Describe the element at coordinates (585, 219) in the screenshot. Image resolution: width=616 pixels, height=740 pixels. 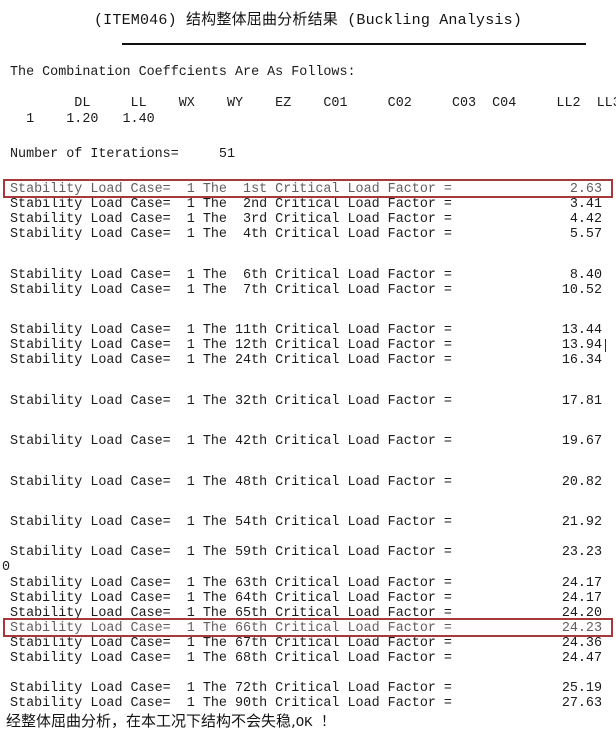
I see `result-row-value: 4.42` at that location.